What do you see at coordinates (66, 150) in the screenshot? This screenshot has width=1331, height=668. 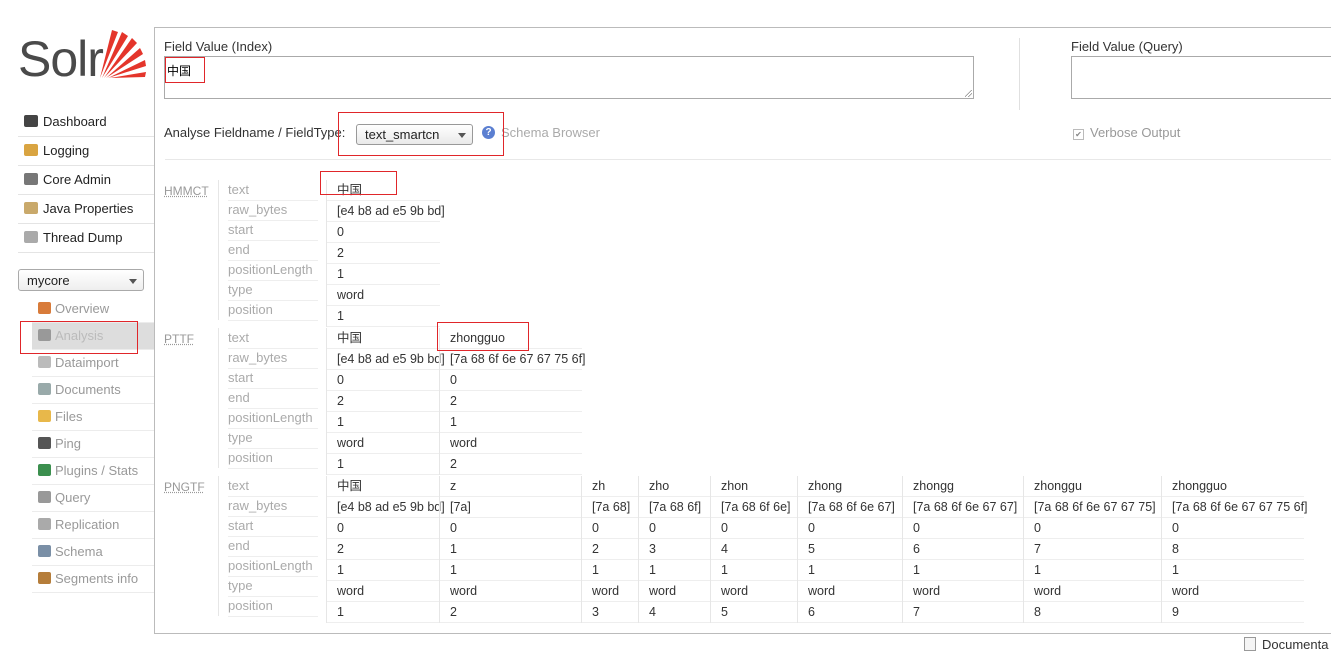 I see `nav-item-label: Logging` at bounding box center [66, 150].